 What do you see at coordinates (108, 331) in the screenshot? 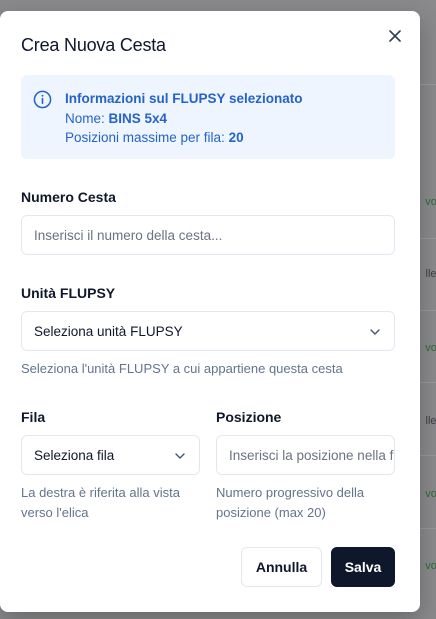
I see `flupsy-unit-selected: Seleziona unità FLUPSY` at bounding box center [108, 331].